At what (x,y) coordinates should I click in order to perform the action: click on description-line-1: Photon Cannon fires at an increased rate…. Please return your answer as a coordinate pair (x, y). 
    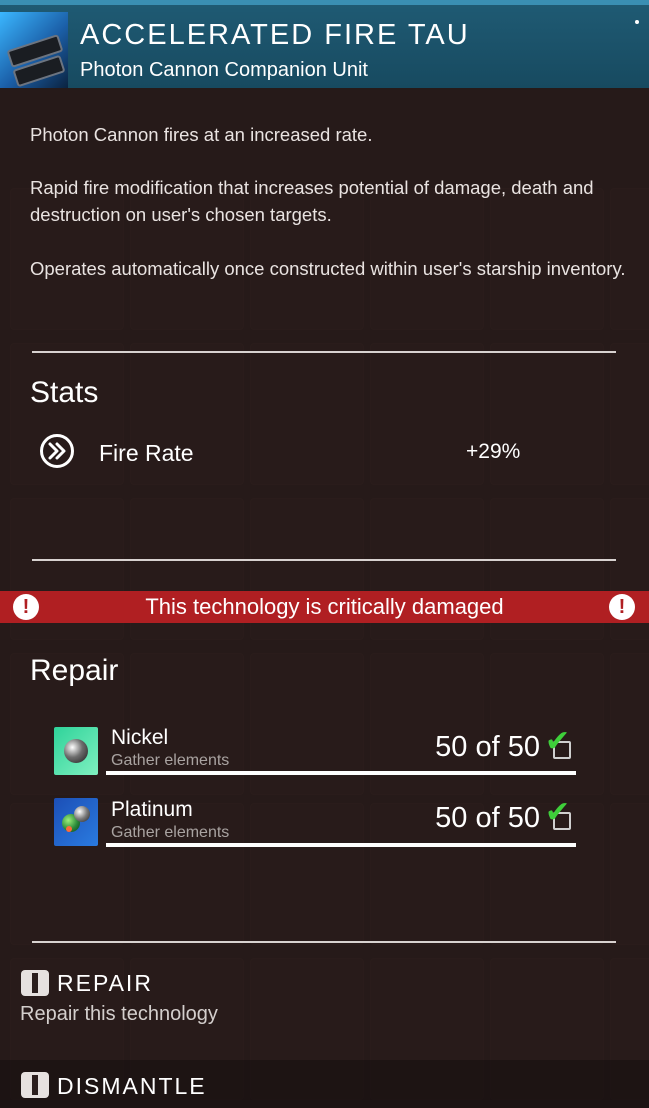
    Looking at the image, I should click on (201, 134).